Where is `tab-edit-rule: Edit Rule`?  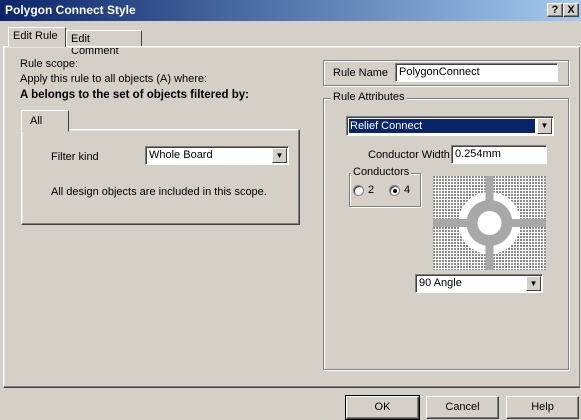 tab-edit-rule: Edit Rule is located at coordinates (37, 37).